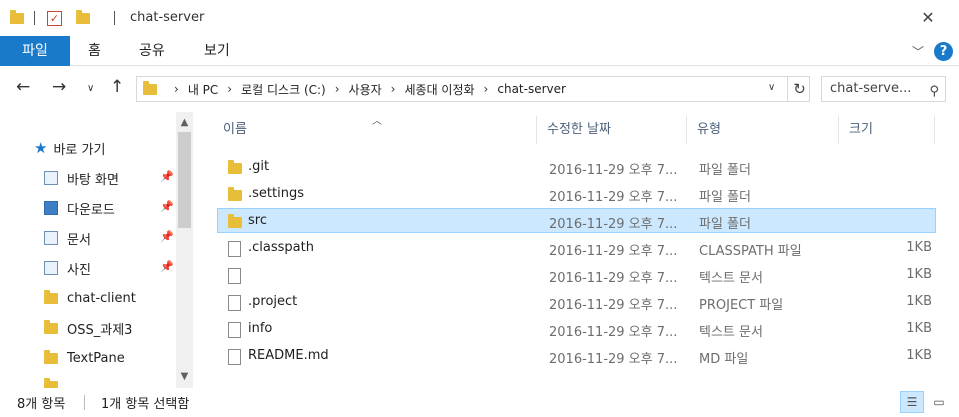 The width and height of the screenshot is (959, 417). I want to click on nav-item-textpane: TextPane, so click(84, 358).